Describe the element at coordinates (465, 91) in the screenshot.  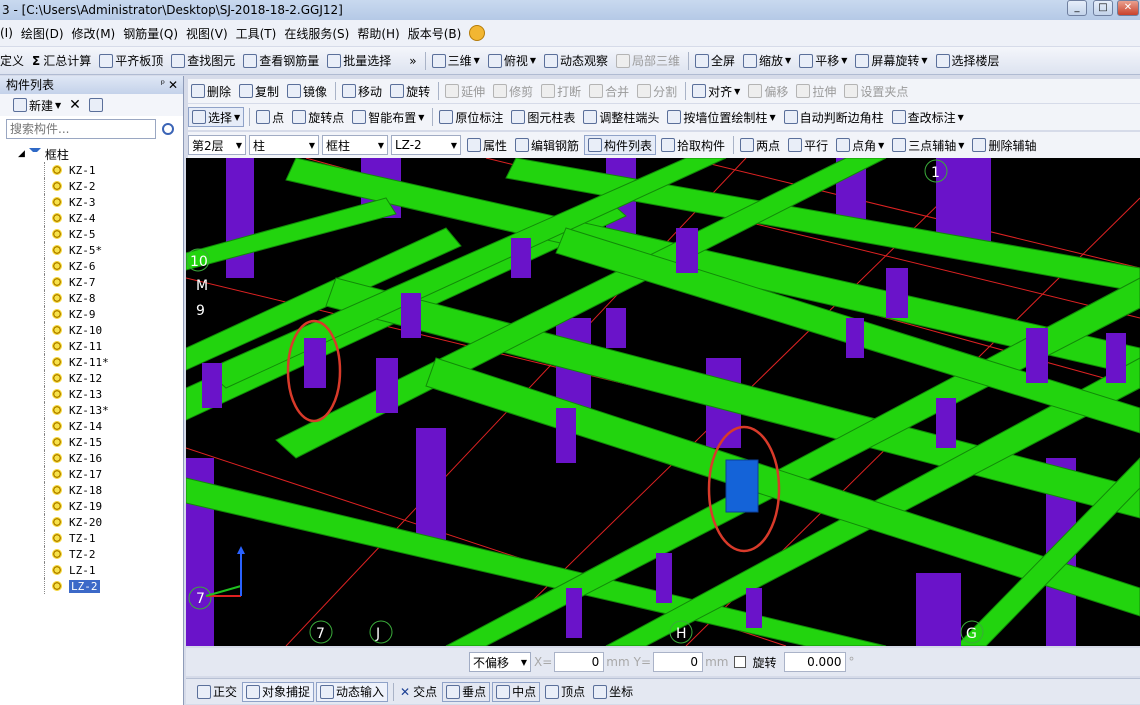
I see `extend-button: 延伸` at that location.